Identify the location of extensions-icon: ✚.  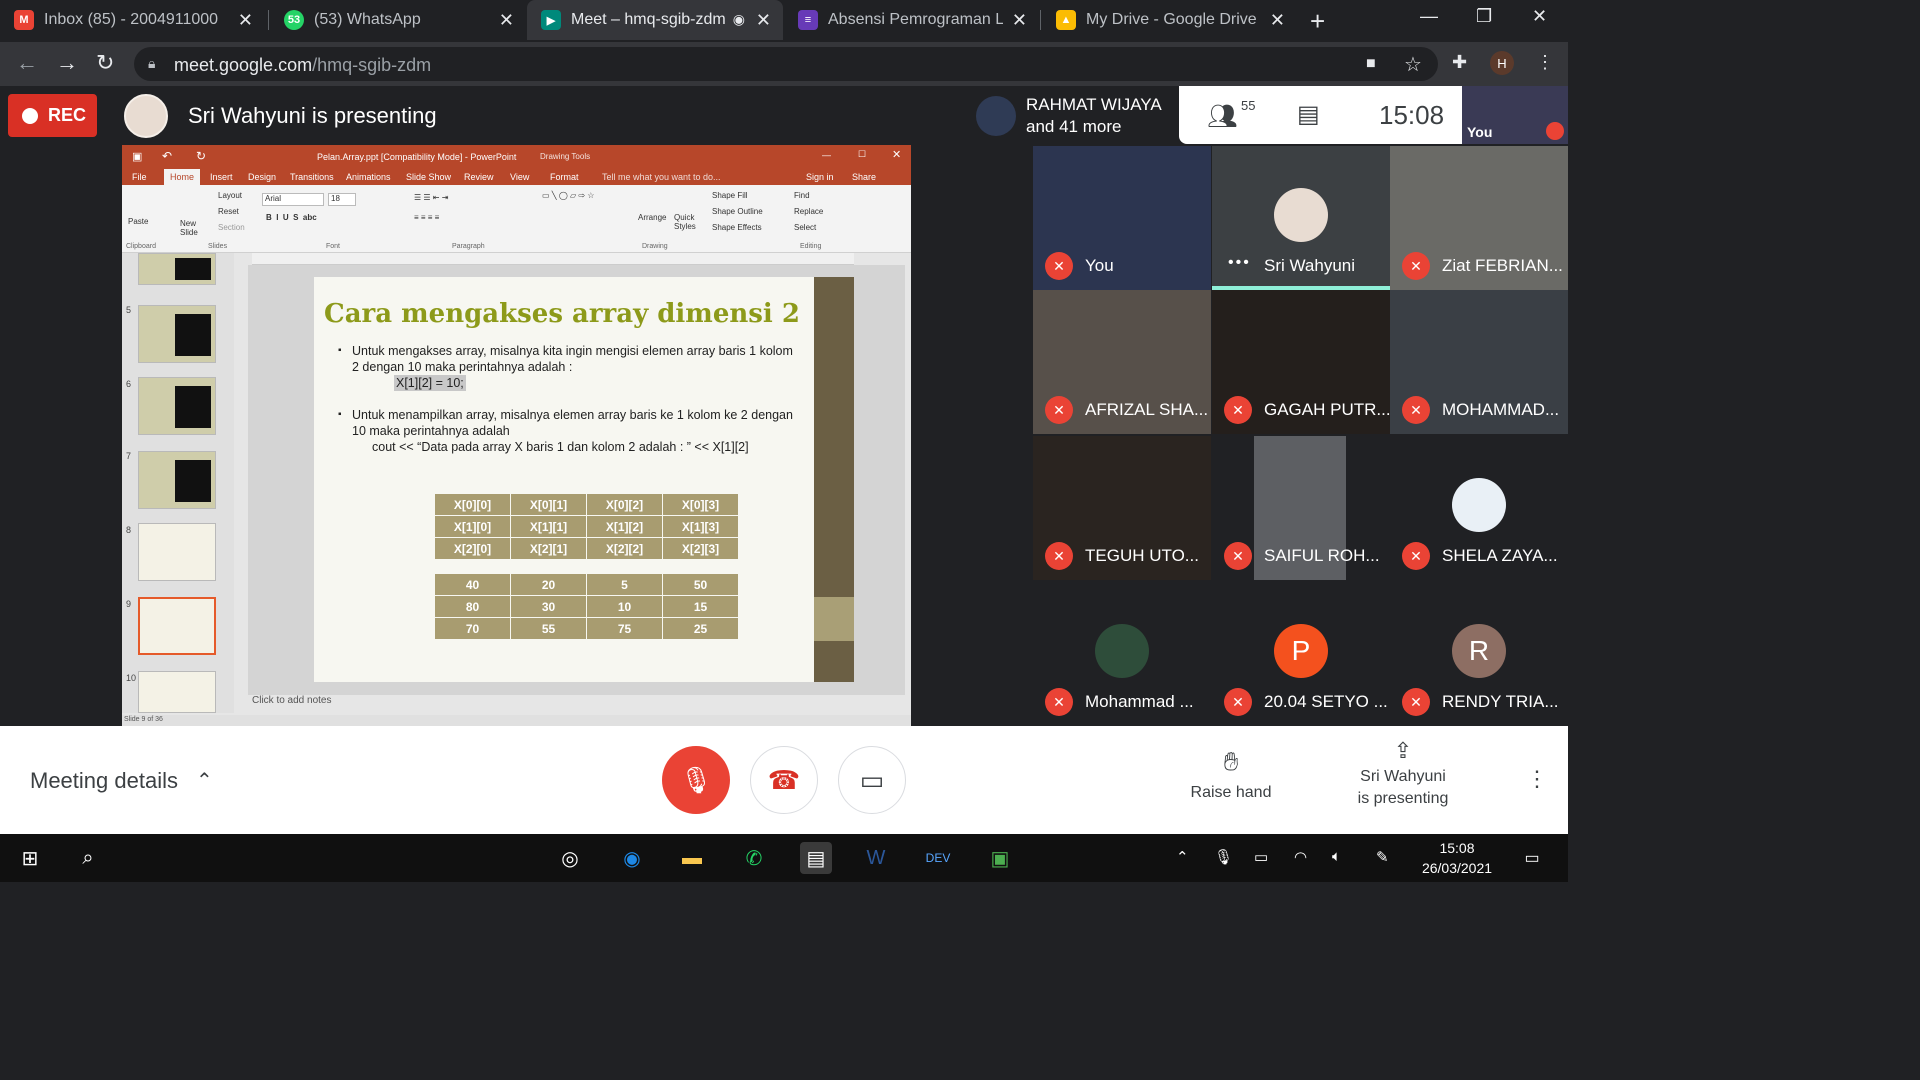
(1459, 62).